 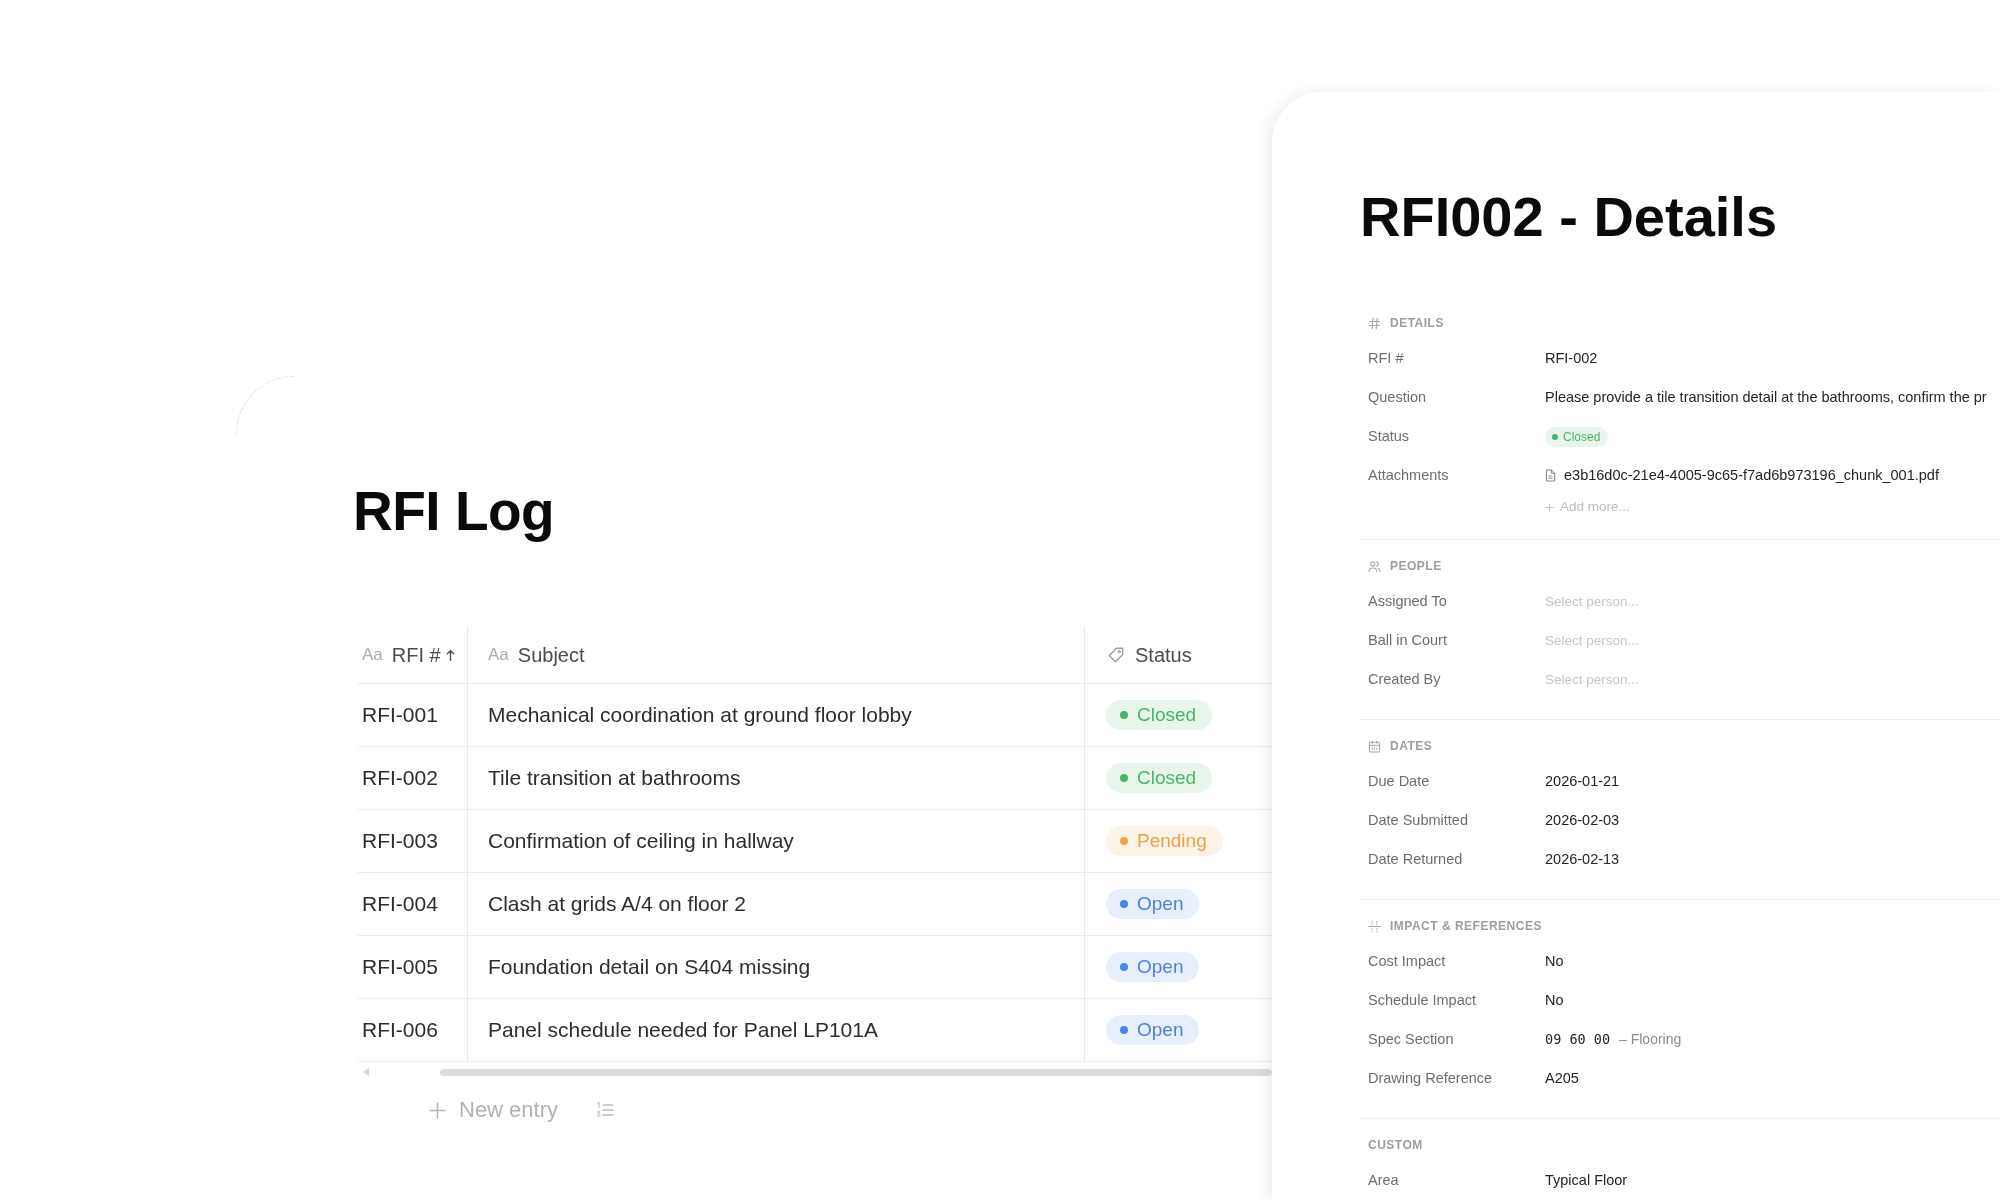 What do you see at coordinates (683, 1030) in the screenshot?
I see `table-cell: Panel schedule needed for Panel LP101A` at bounding box center [683, 1030].